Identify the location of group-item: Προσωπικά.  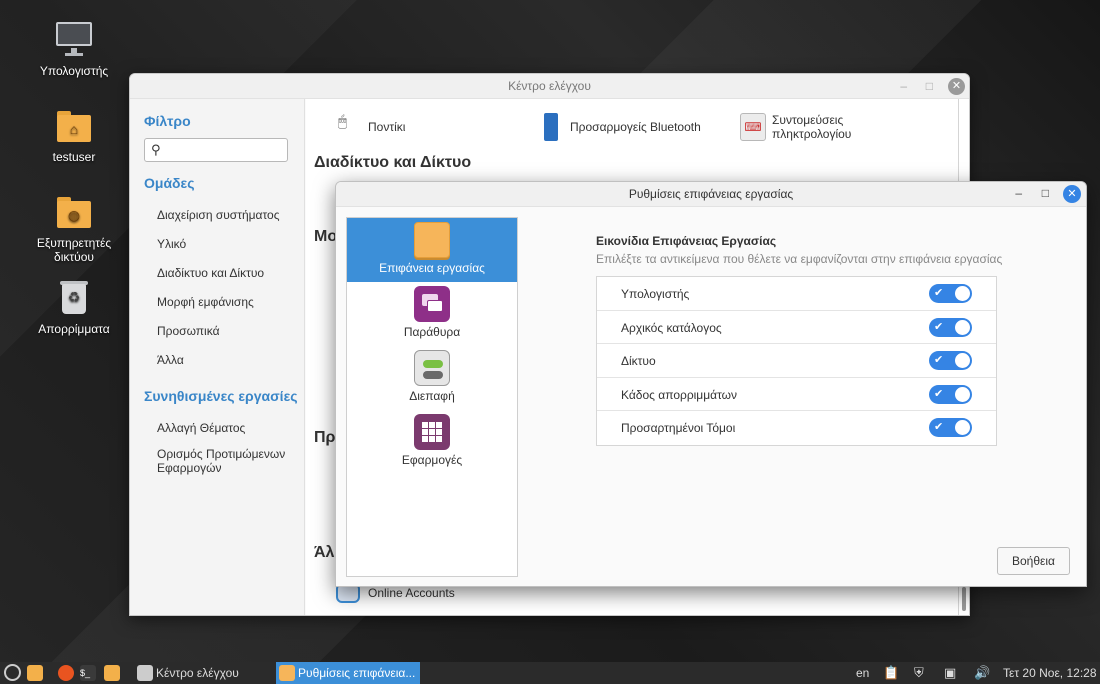
(188, 331).